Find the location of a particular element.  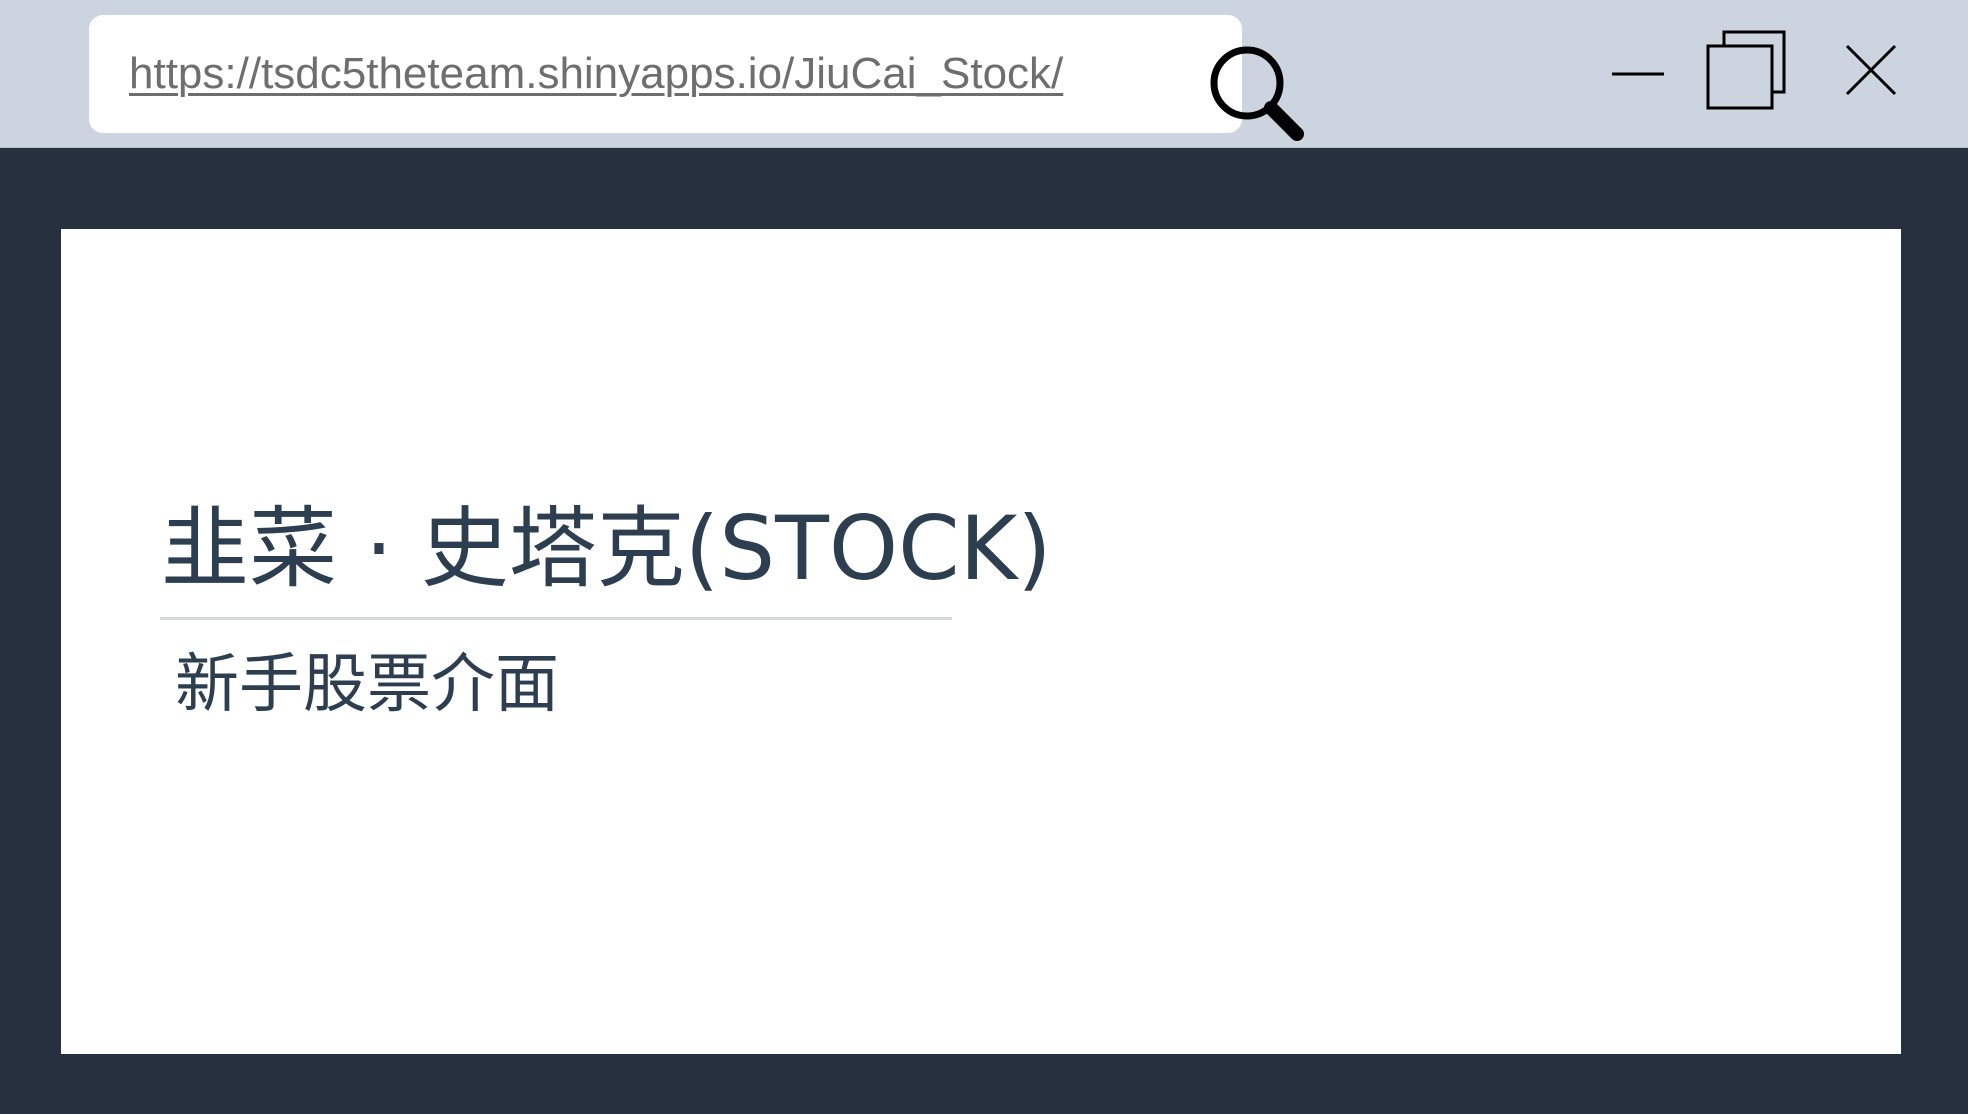

maximize-button is located at coordinates (1746, 70).